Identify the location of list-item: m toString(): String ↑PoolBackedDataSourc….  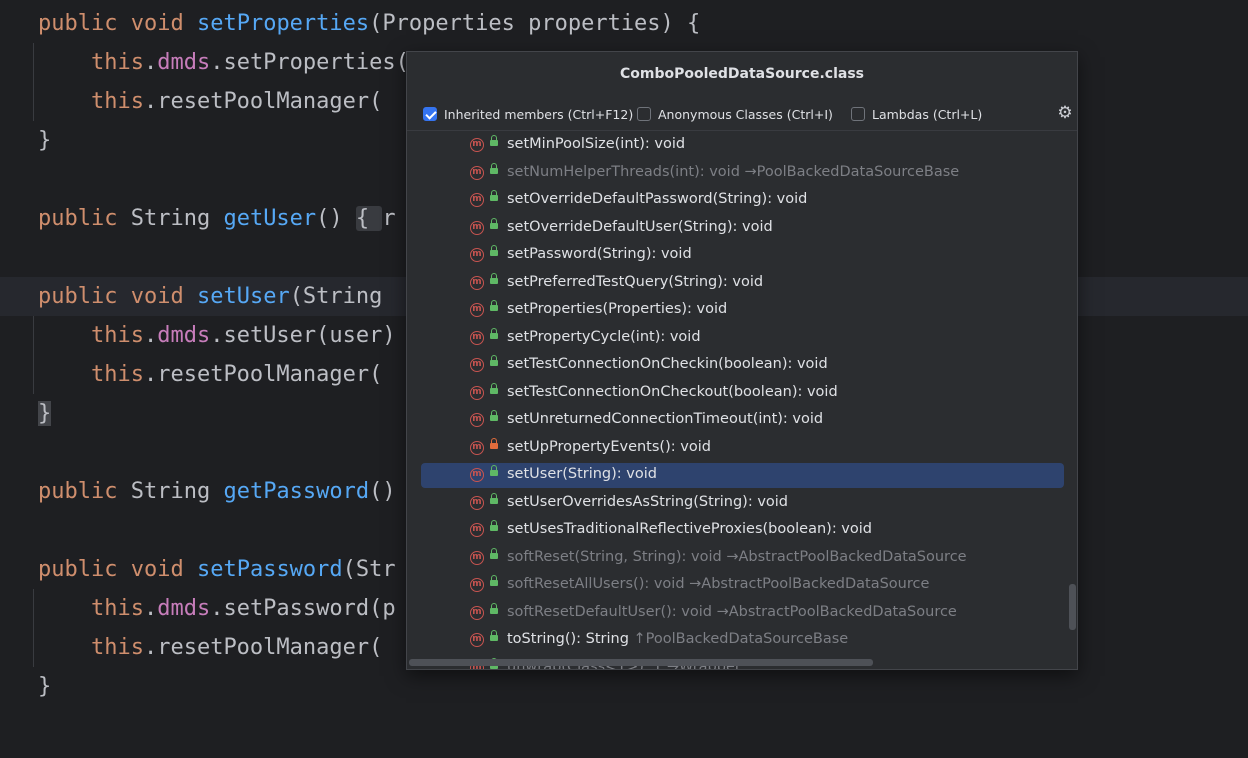
(742, 640).